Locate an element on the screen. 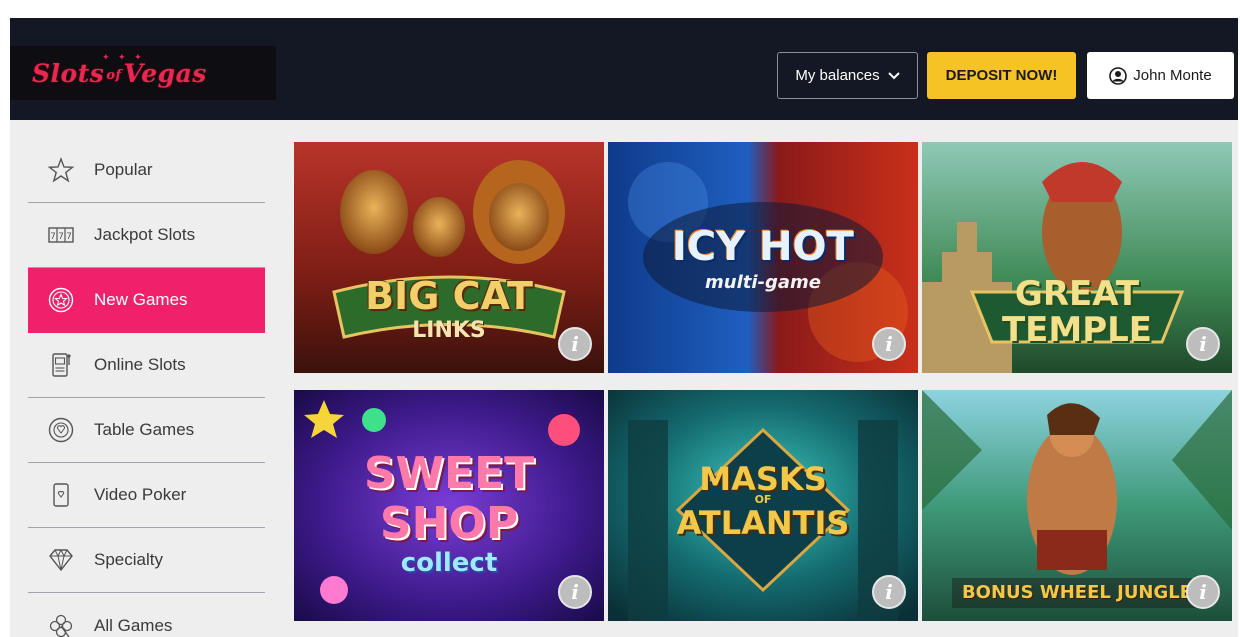 The image size is (1240, 637). user-account-button: John Monte is located at coordinates (1160, 75).